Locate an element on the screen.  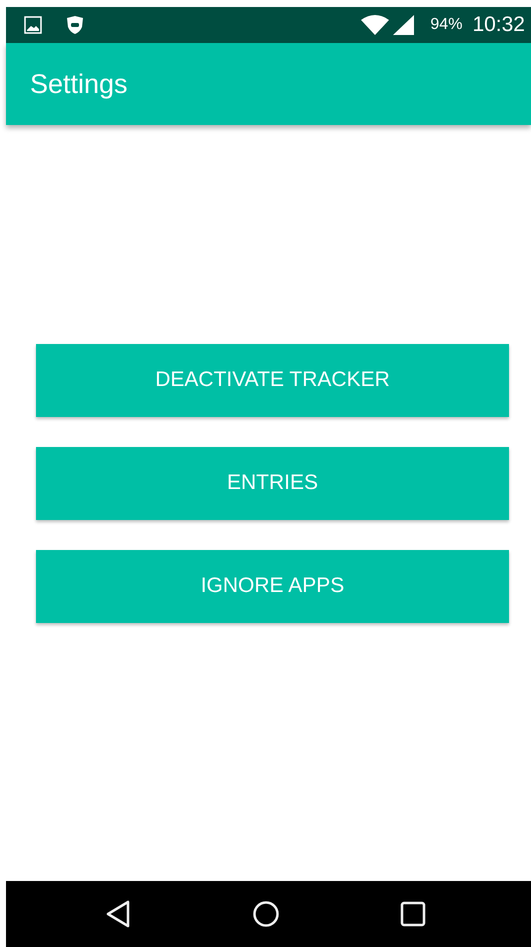
home-icon is located at coordinates (266, 914).